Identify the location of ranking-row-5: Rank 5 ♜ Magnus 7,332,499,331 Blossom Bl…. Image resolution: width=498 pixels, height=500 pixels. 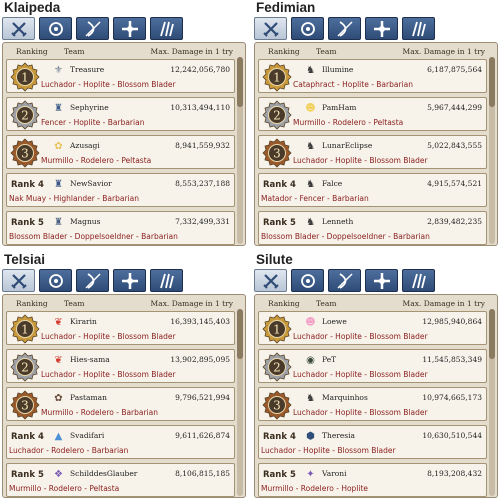
(120, 228).